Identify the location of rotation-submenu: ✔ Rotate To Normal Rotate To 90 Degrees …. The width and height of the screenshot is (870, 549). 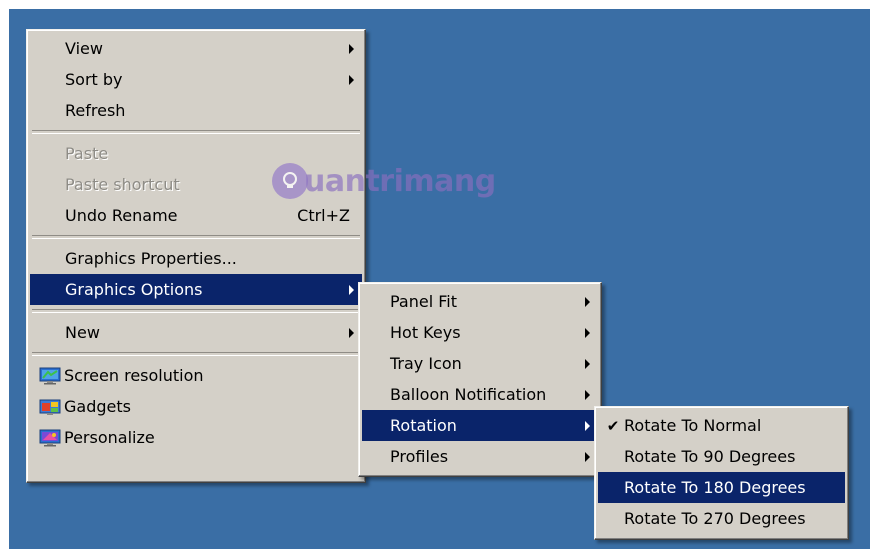
(721, 473).